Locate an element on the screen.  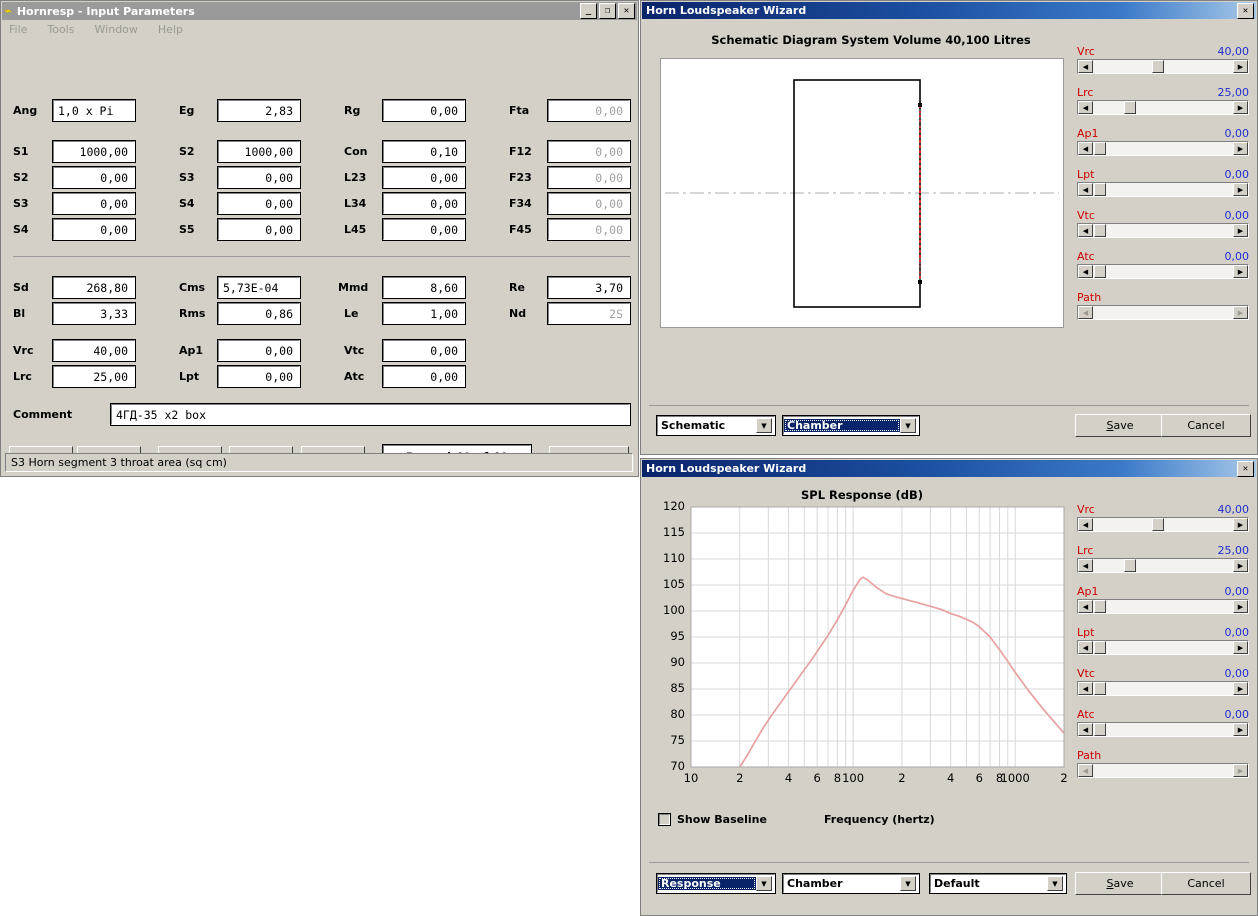
field-eg: 2,83 is located at coordinates (259, 110).